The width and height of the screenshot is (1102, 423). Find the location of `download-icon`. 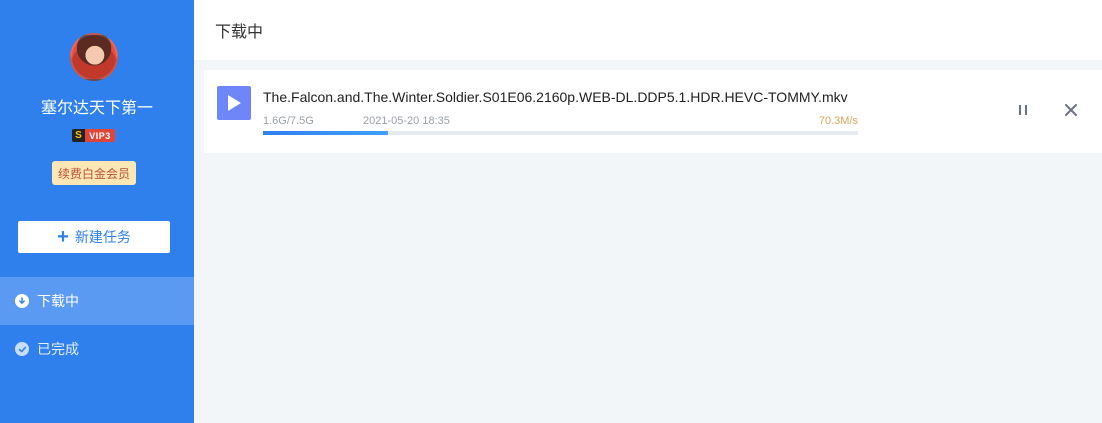

download-icon is located at coordinates (22, 301).